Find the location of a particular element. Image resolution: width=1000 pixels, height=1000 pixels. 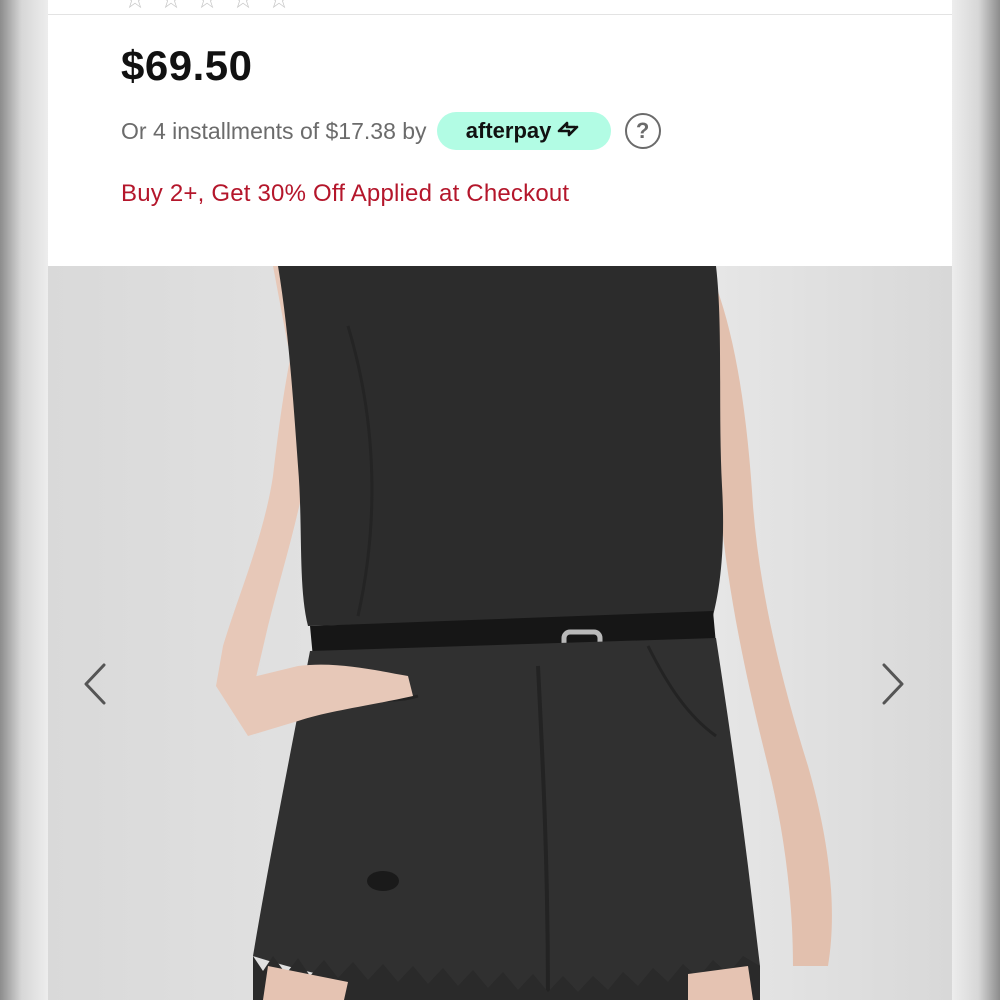

question-icon: ? is located at coordinates (642, 131).